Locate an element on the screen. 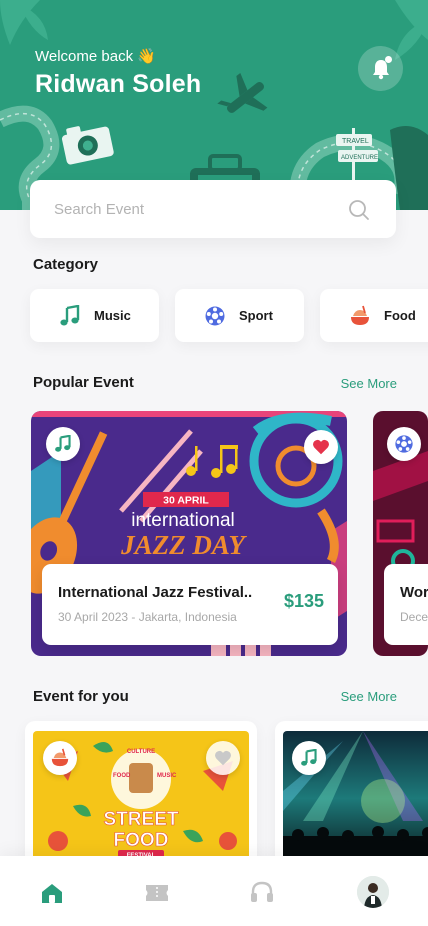 The height and width of the screenshot is (926, 428). category-sport: Sport is located at coordinates (239, 315).